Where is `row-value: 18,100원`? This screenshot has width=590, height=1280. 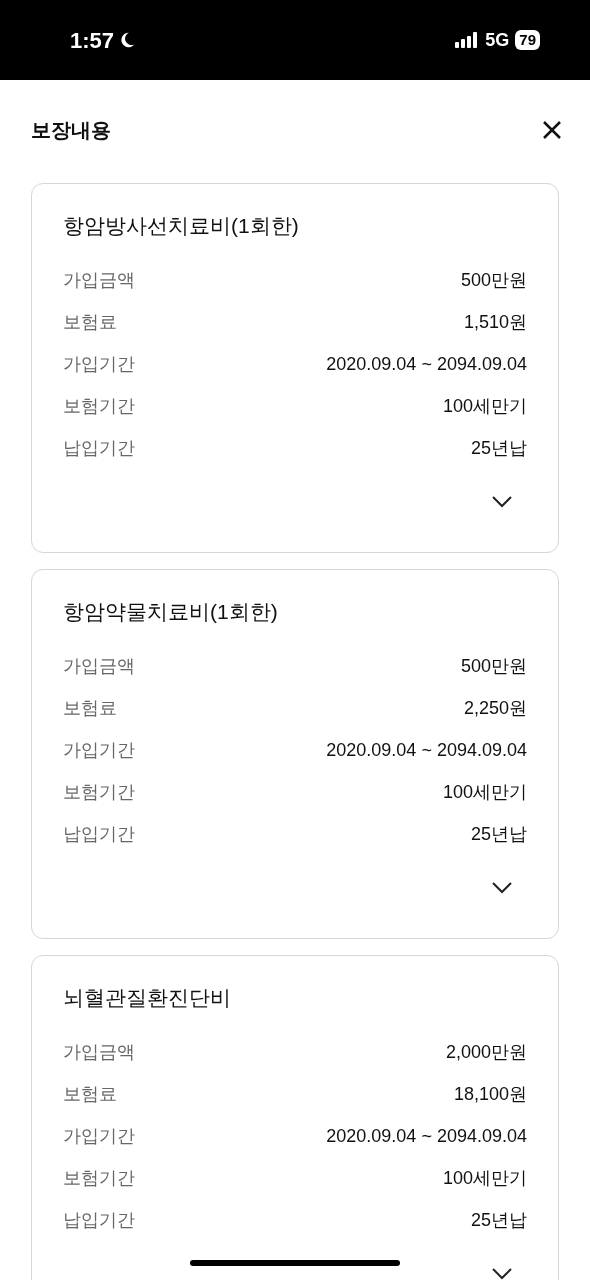 row-value: 18,100원 is located at coordinates (490, 1094).